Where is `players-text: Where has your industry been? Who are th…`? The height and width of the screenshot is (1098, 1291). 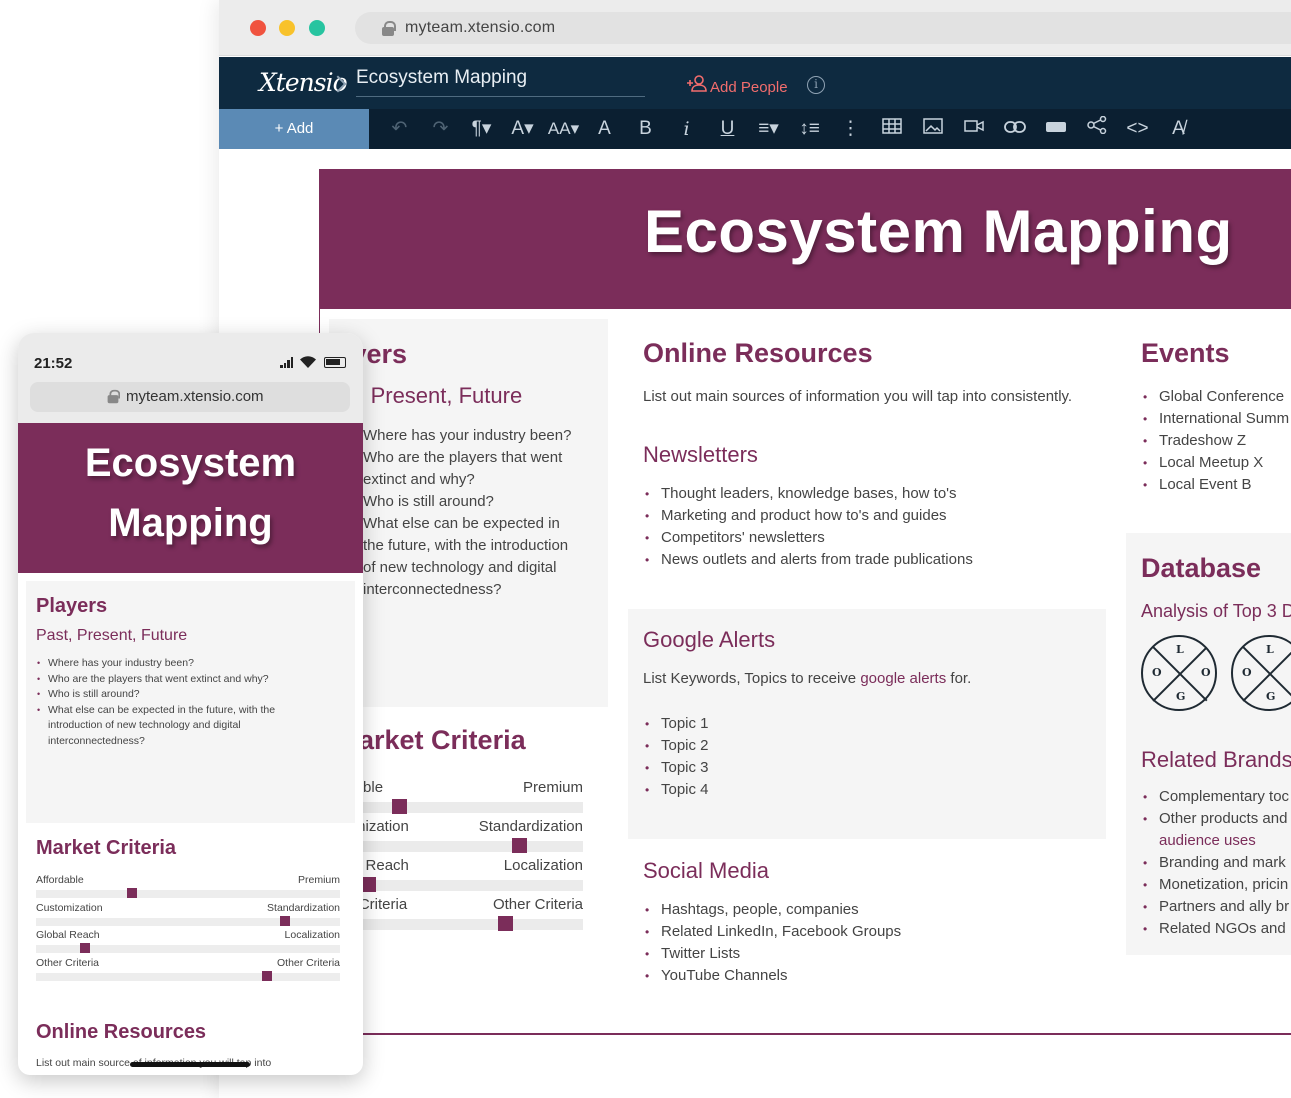 players-text: Where has your industry been? Who are th… is located at coordinates (483, 513).